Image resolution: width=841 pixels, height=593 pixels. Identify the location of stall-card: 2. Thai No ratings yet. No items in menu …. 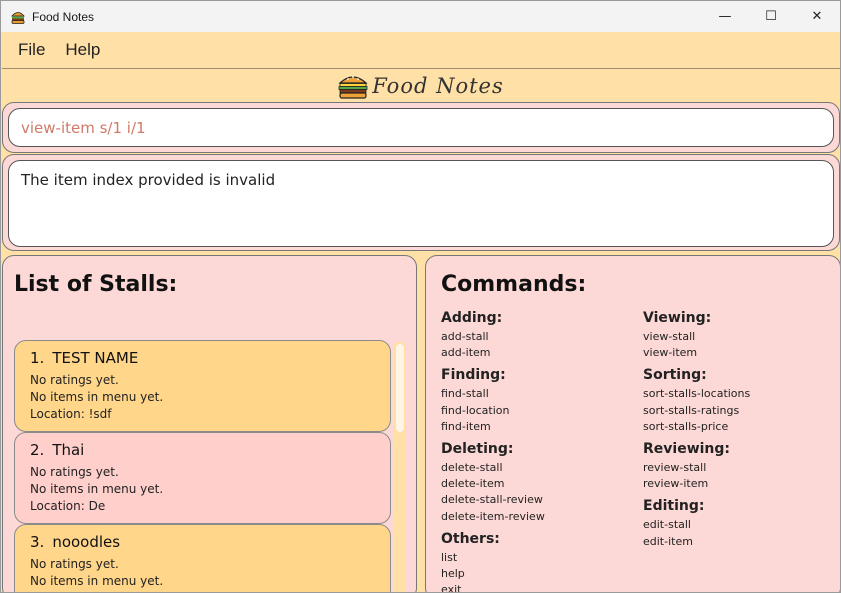
(202, 478).